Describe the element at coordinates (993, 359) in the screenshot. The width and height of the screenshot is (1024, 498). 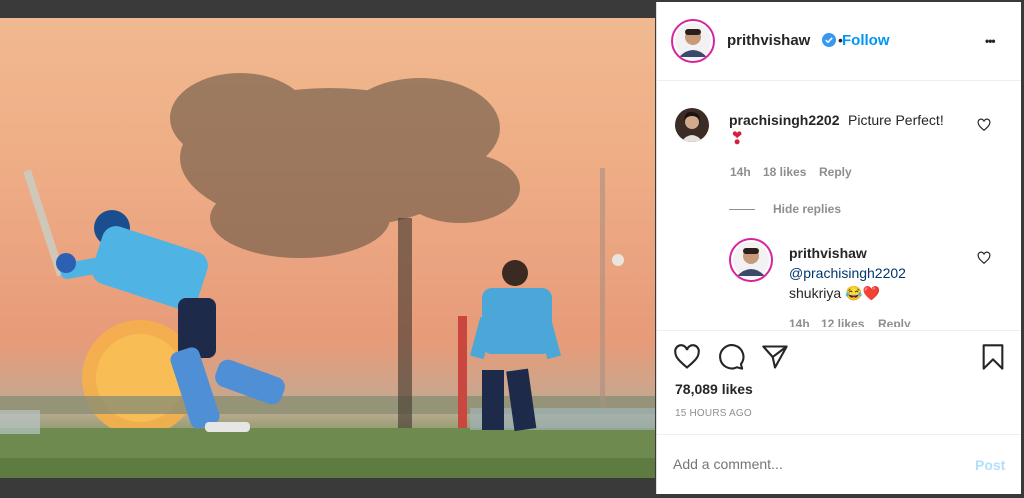
I see `bookmark-icon` at that location.